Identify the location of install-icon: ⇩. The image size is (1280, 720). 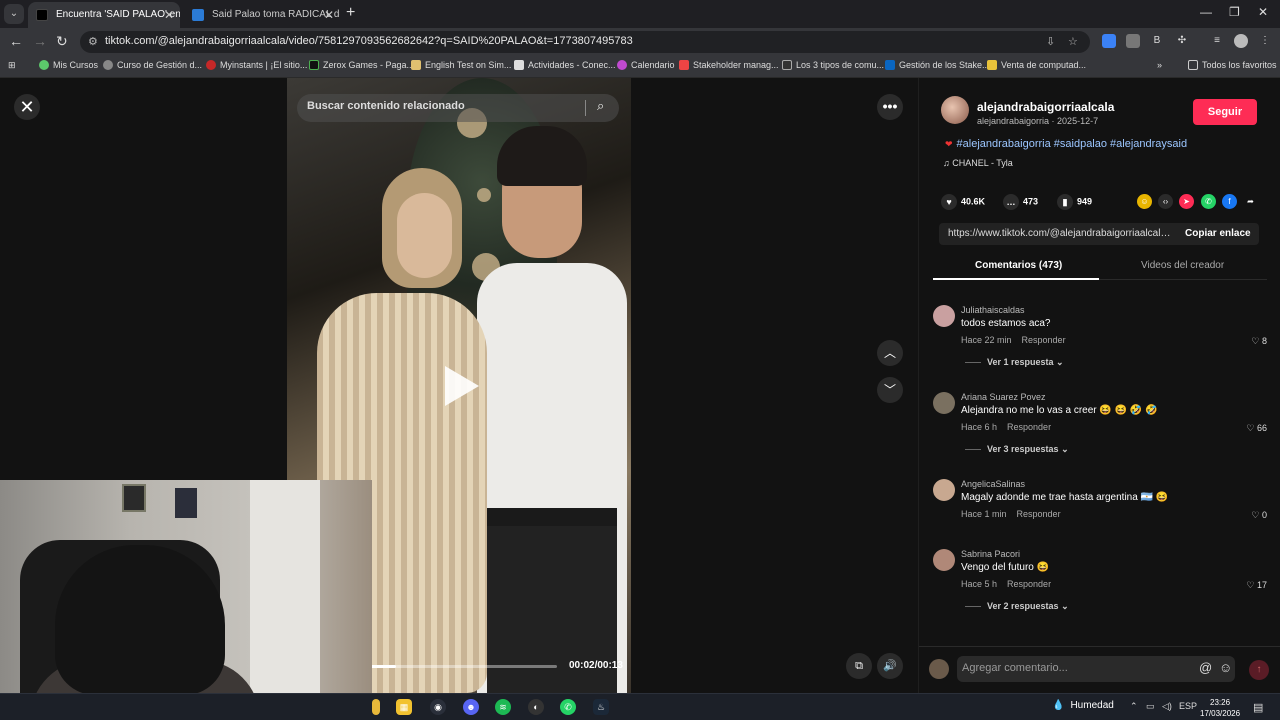
(1050, 41).